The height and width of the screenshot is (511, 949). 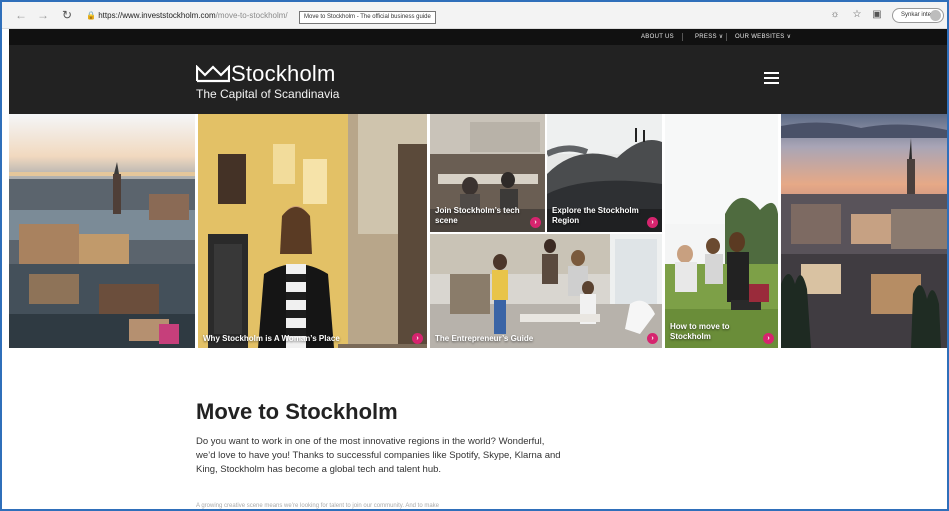 What do you see at coordinates (877, 15) in the screenshot?
I see `collections-icon: ▣` at bounding box center [877, 15].